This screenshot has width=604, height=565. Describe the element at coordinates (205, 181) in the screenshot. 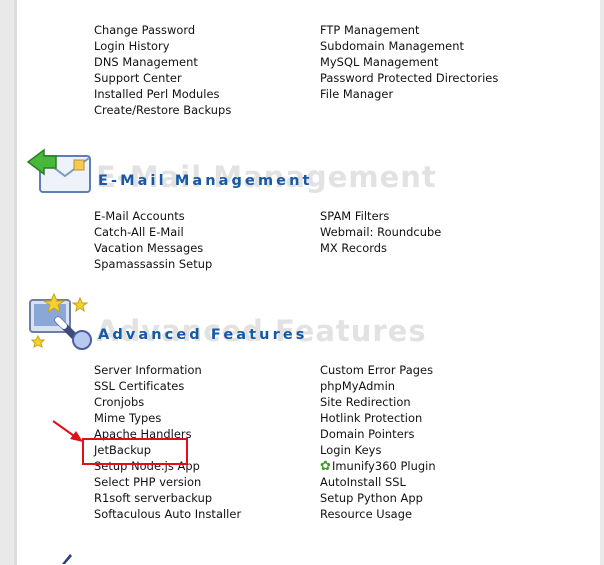

I see `email-section-title: E-Mail Management` at that location.